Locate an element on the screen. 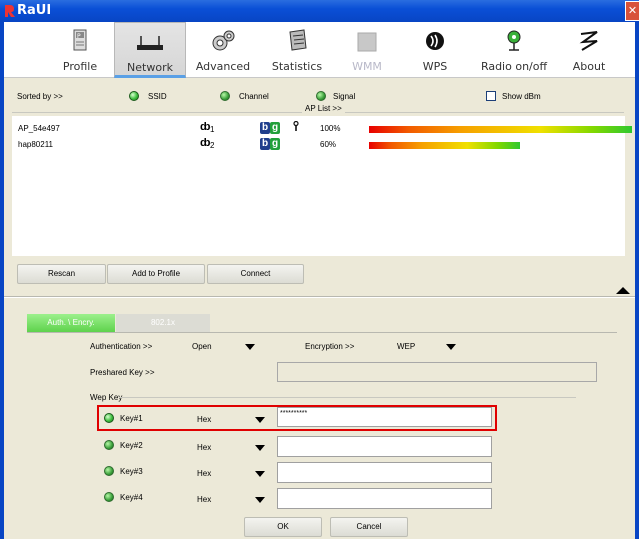 The height and width of the screenshot is (539, 639). toolbar-network: Network is located at coordinates (150, 50).